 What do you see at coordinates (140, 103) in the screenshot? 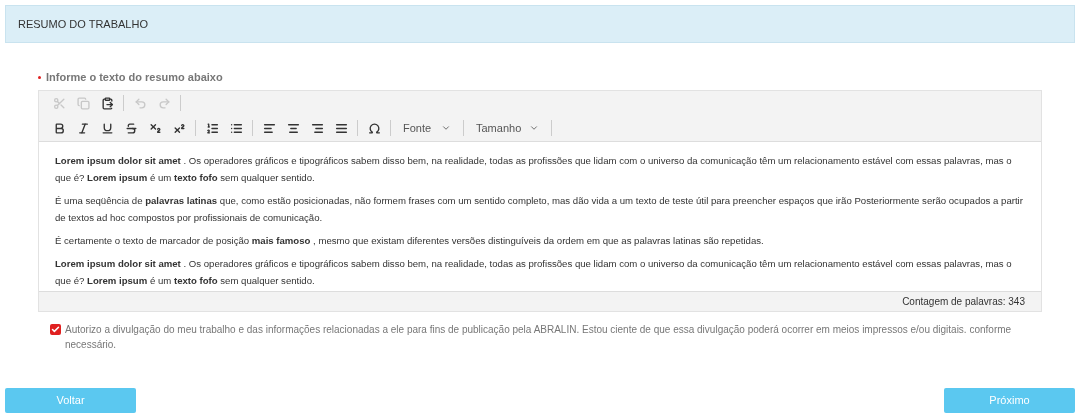
I see `undo-icon` at bounding box center [140, 103].